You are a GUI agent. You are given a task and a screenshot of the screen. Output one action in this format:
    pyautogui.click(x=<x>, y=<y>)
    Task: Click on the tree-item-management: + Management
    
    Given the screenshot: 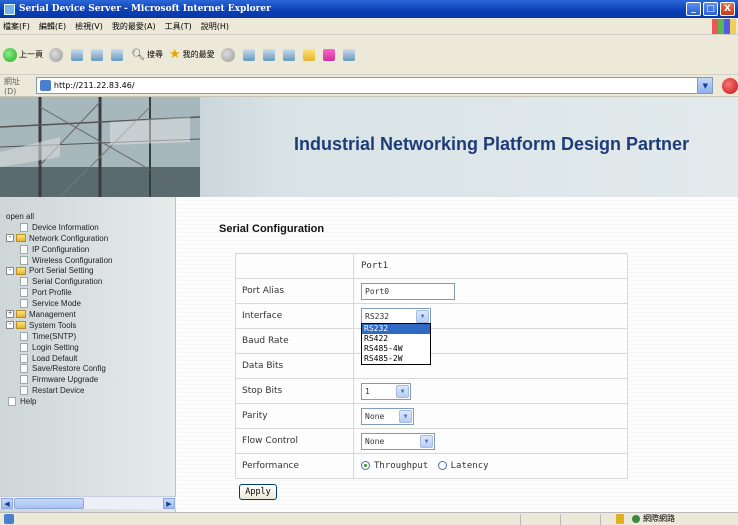 What is the action you would take?
    pyautogui.click(x=90, y=314)
    